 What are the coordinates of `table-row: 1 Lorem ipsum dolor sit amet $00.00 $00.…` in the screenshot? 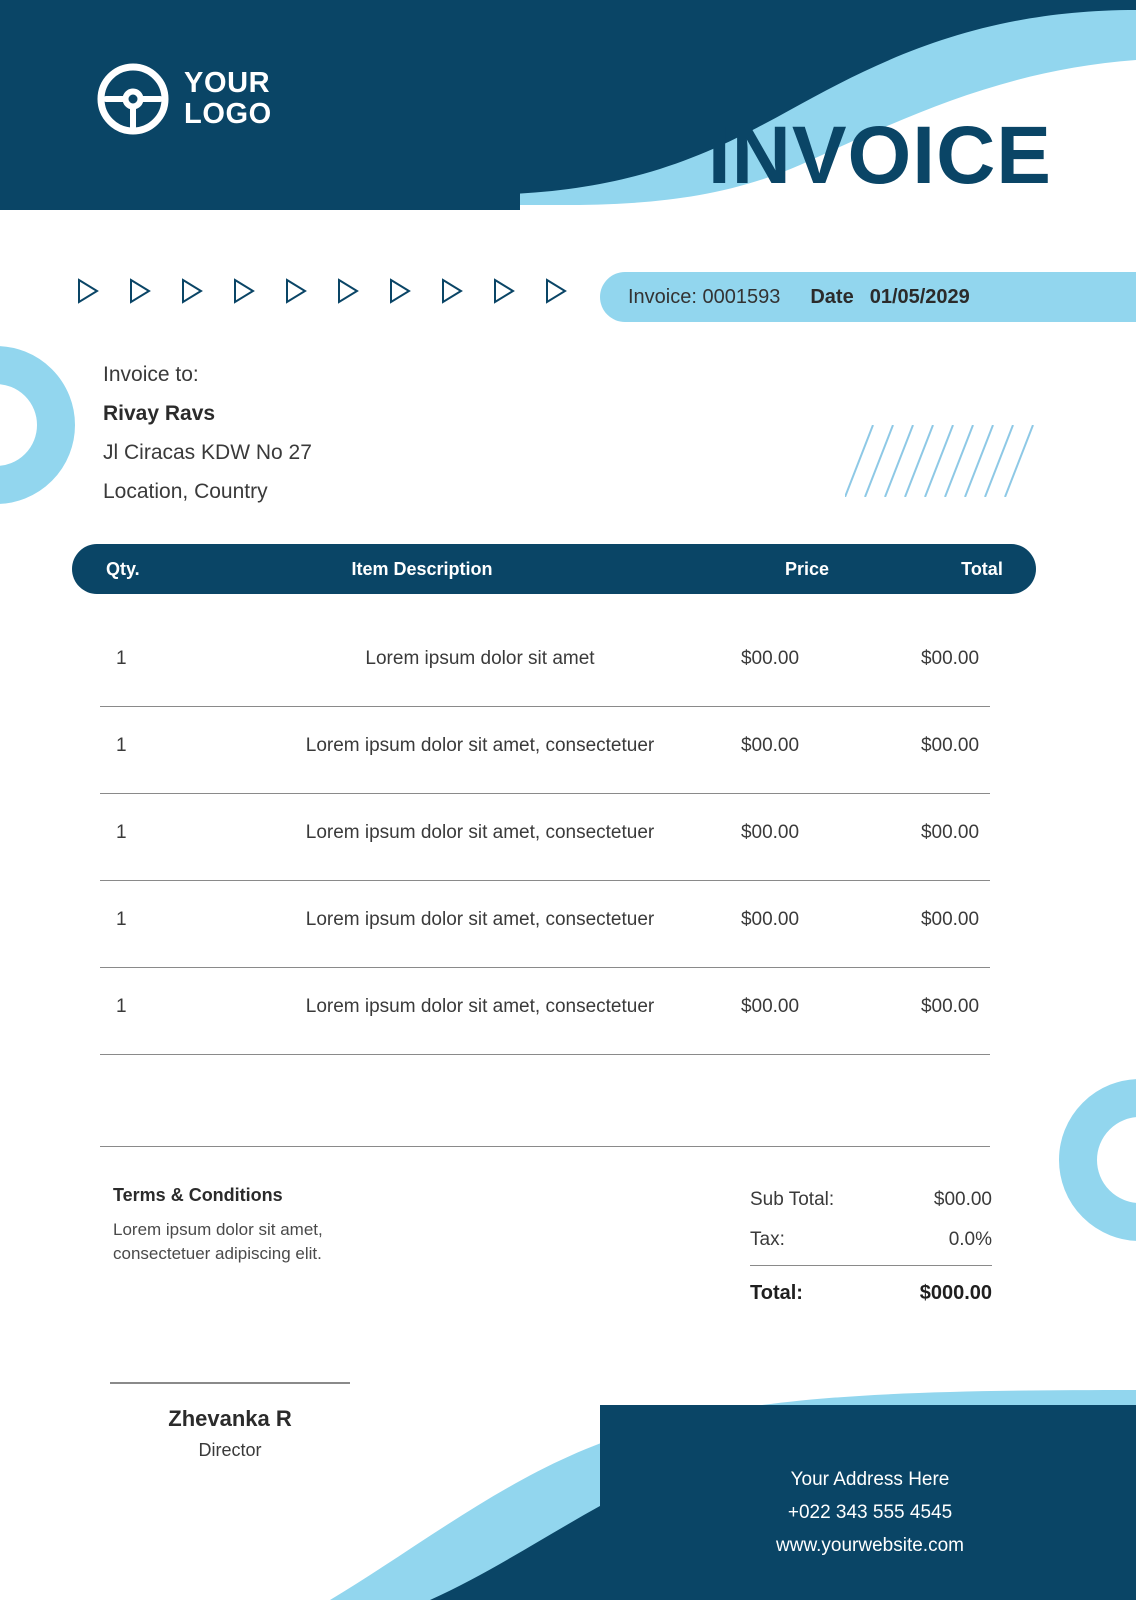 It's located at (545, 663).